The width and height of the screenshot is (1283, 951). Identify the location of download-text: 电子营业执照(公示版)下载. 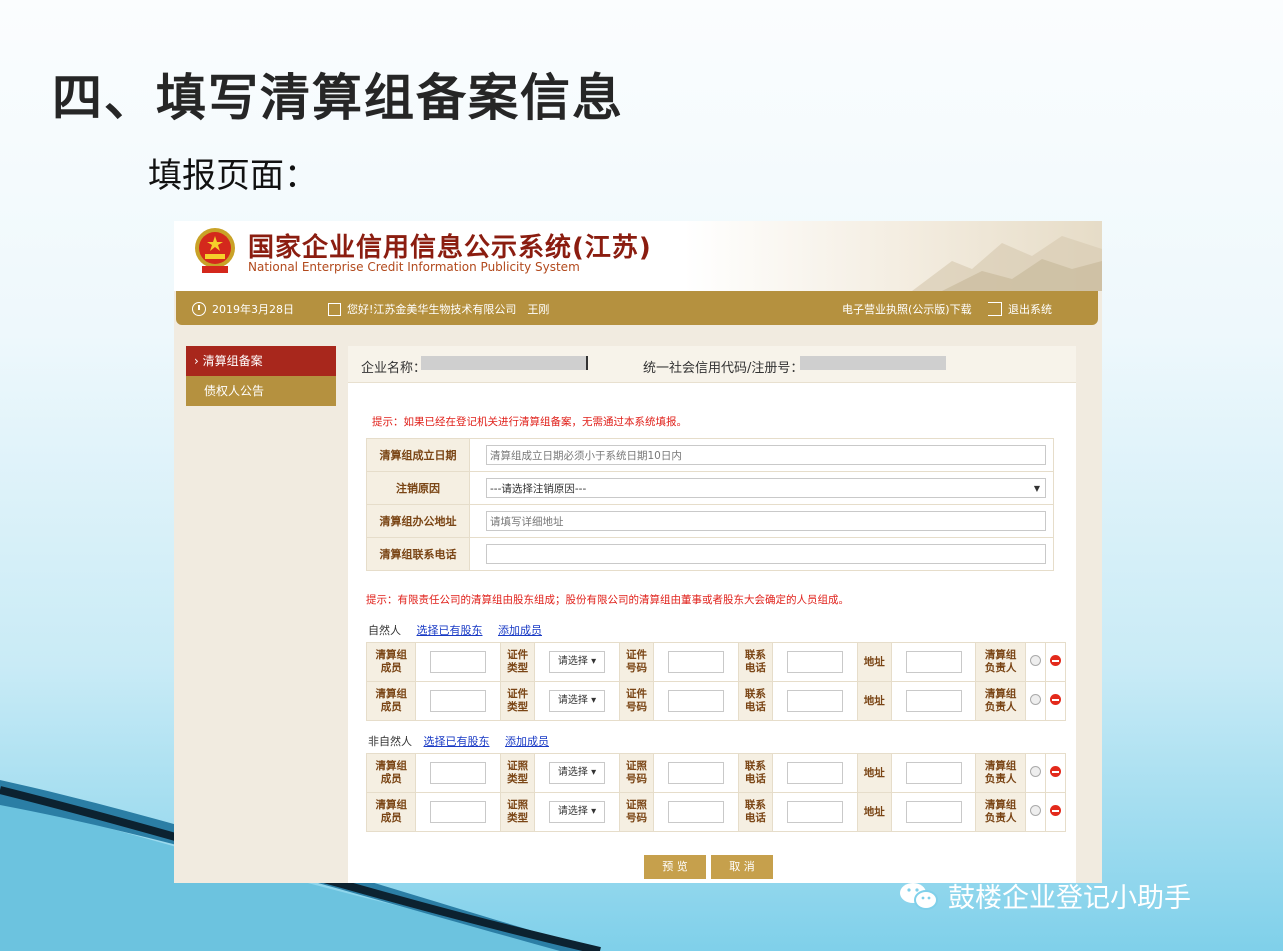
(907, 309).